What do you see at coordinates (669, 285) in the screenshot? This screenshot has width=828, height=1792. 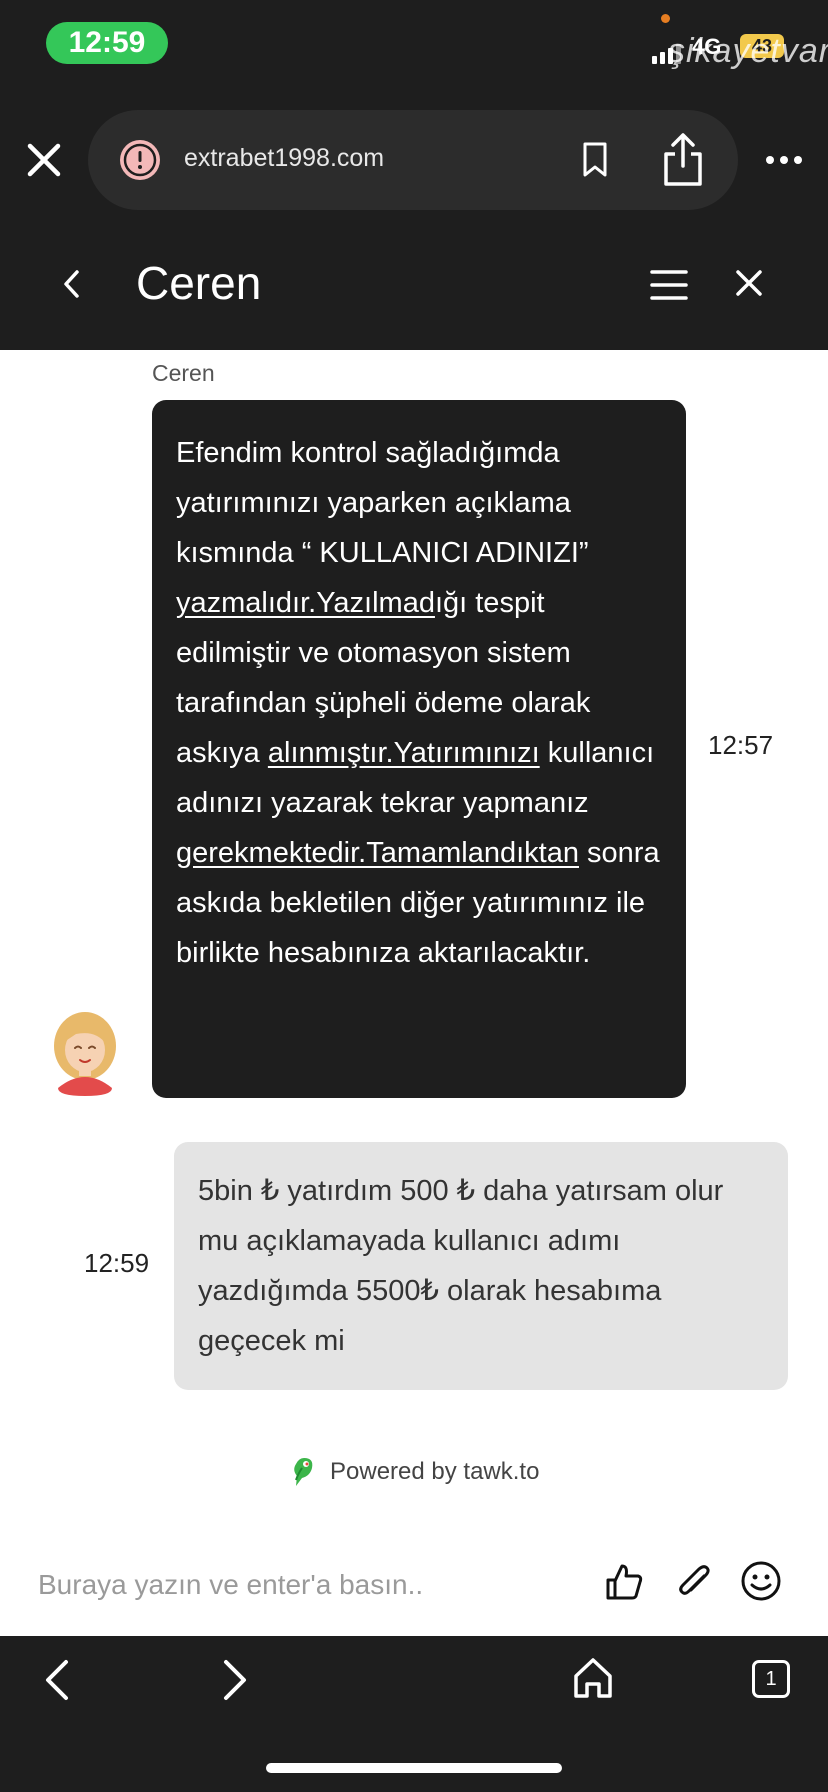 I see `menu-icon` at bounding box center [669, 285].